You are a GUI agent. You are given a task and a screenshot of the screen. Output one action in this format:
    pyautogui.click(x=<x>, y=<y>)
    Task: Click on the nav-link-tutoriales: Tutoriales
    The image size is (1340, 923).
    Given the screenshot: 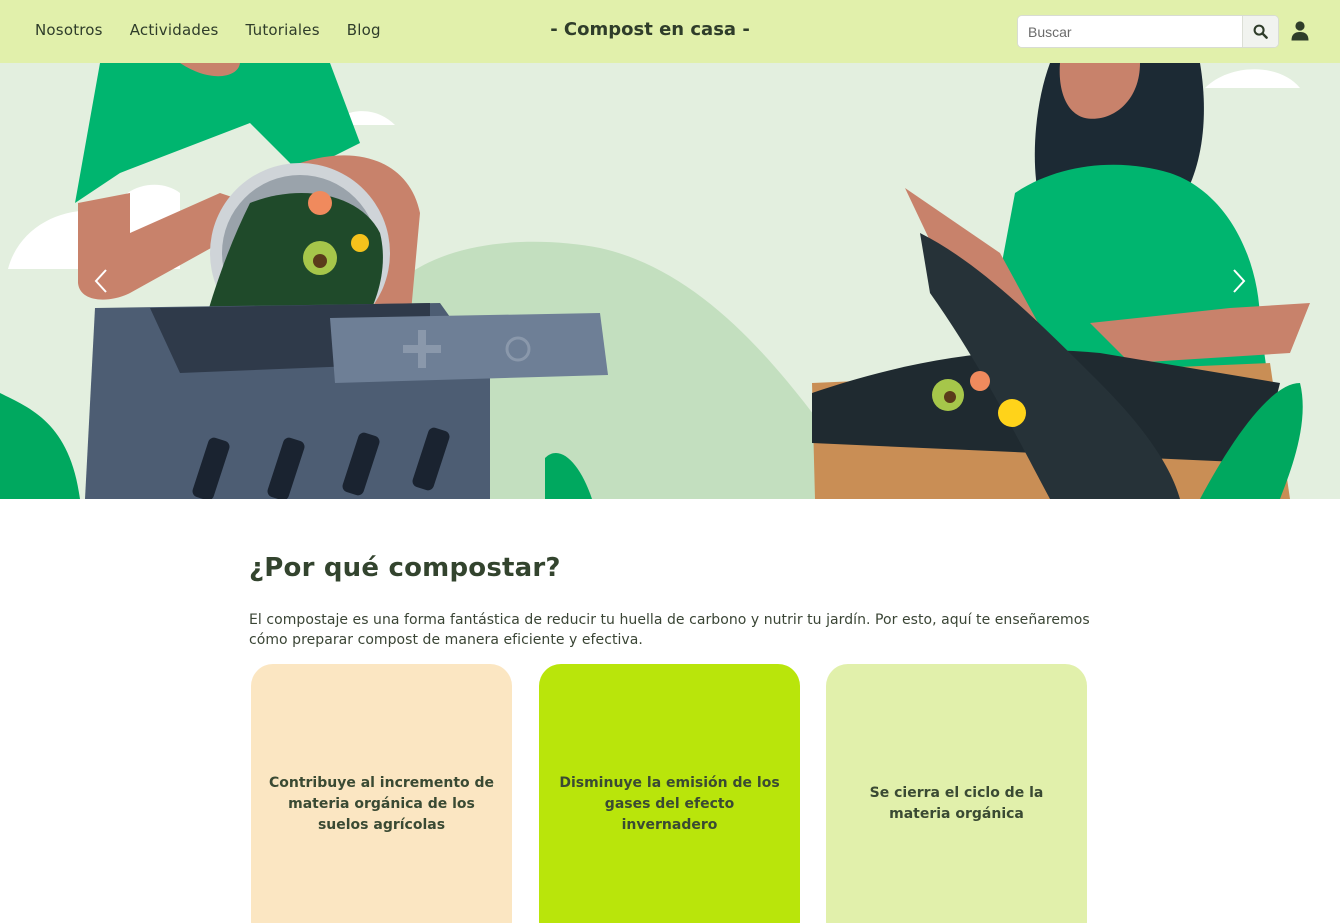 What is the action you would take?
    pyautogui.click(x=283, y=30)
    